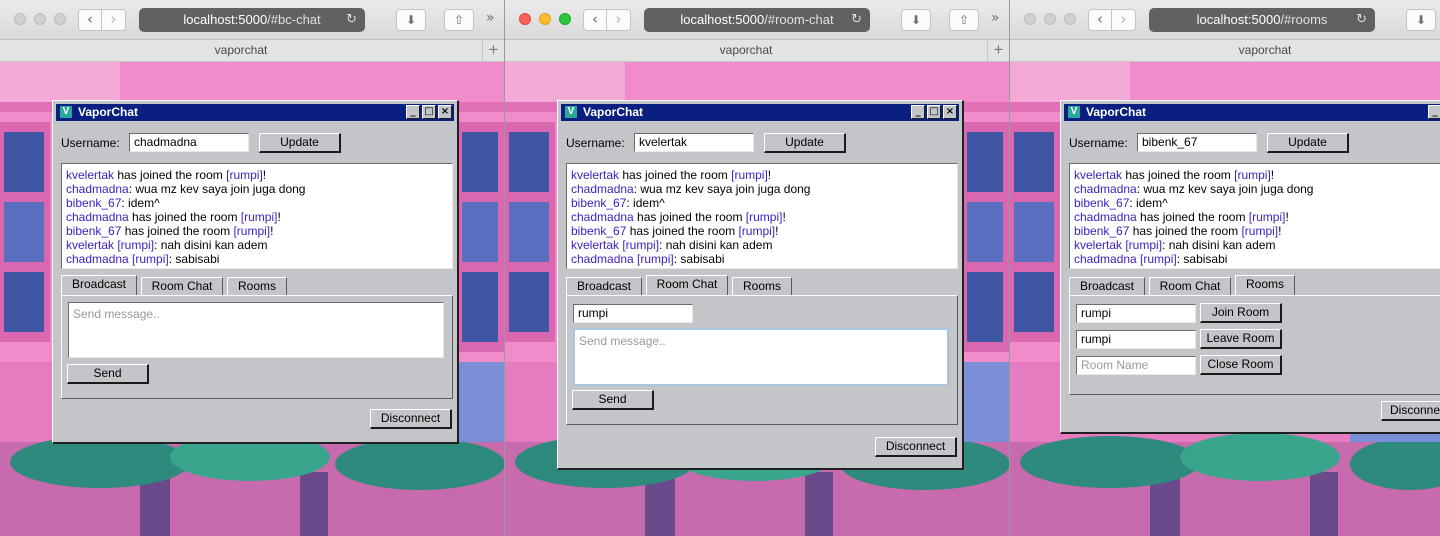 Image resolution: width=1440 pixels, height=536 pixels. What do you see at coordinates (1151, 259) in the screenshot?
I see `chat-line: chadmadna [rumpi]: sabisabi` at bounding box center [1151, 259].